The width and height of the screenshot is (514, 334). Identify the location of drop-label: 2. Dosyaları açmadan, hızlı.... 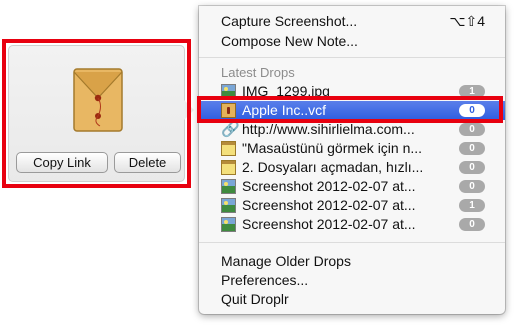
(333, 167).